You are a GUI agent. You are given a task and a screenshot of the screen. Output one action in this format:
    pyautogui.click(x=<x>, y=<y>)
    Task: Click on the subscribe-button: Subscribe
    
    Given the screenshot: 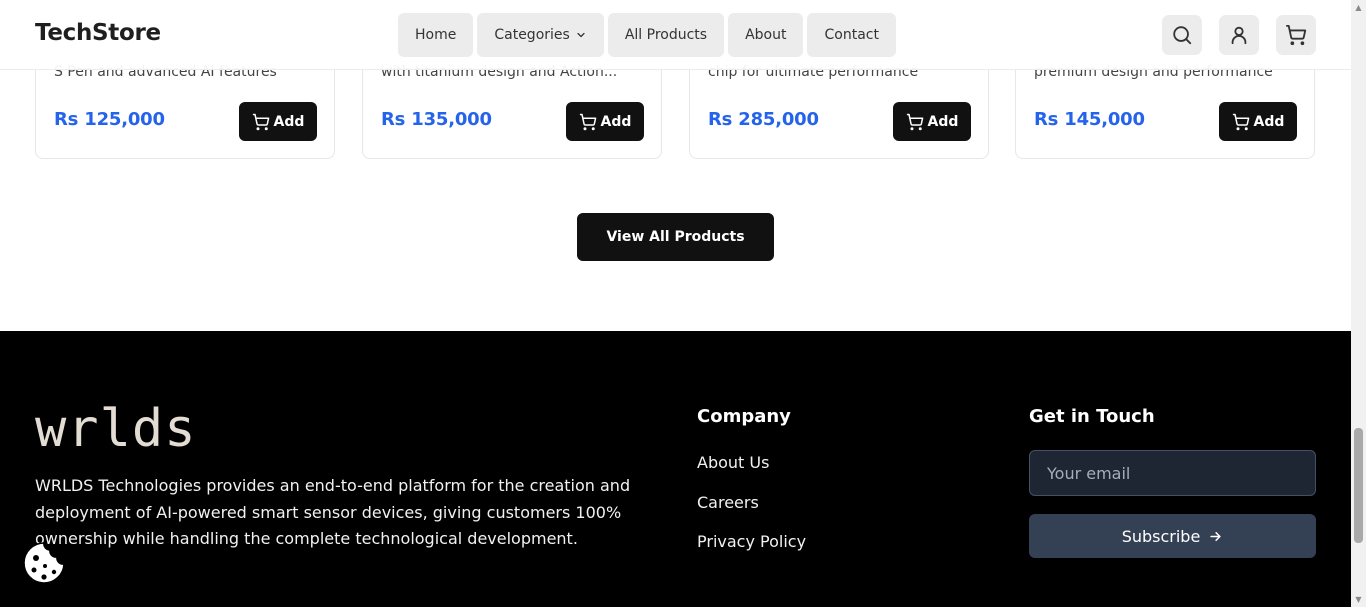 What is the action you would take?
    pyautogui.click(x=1172, y=536)
    